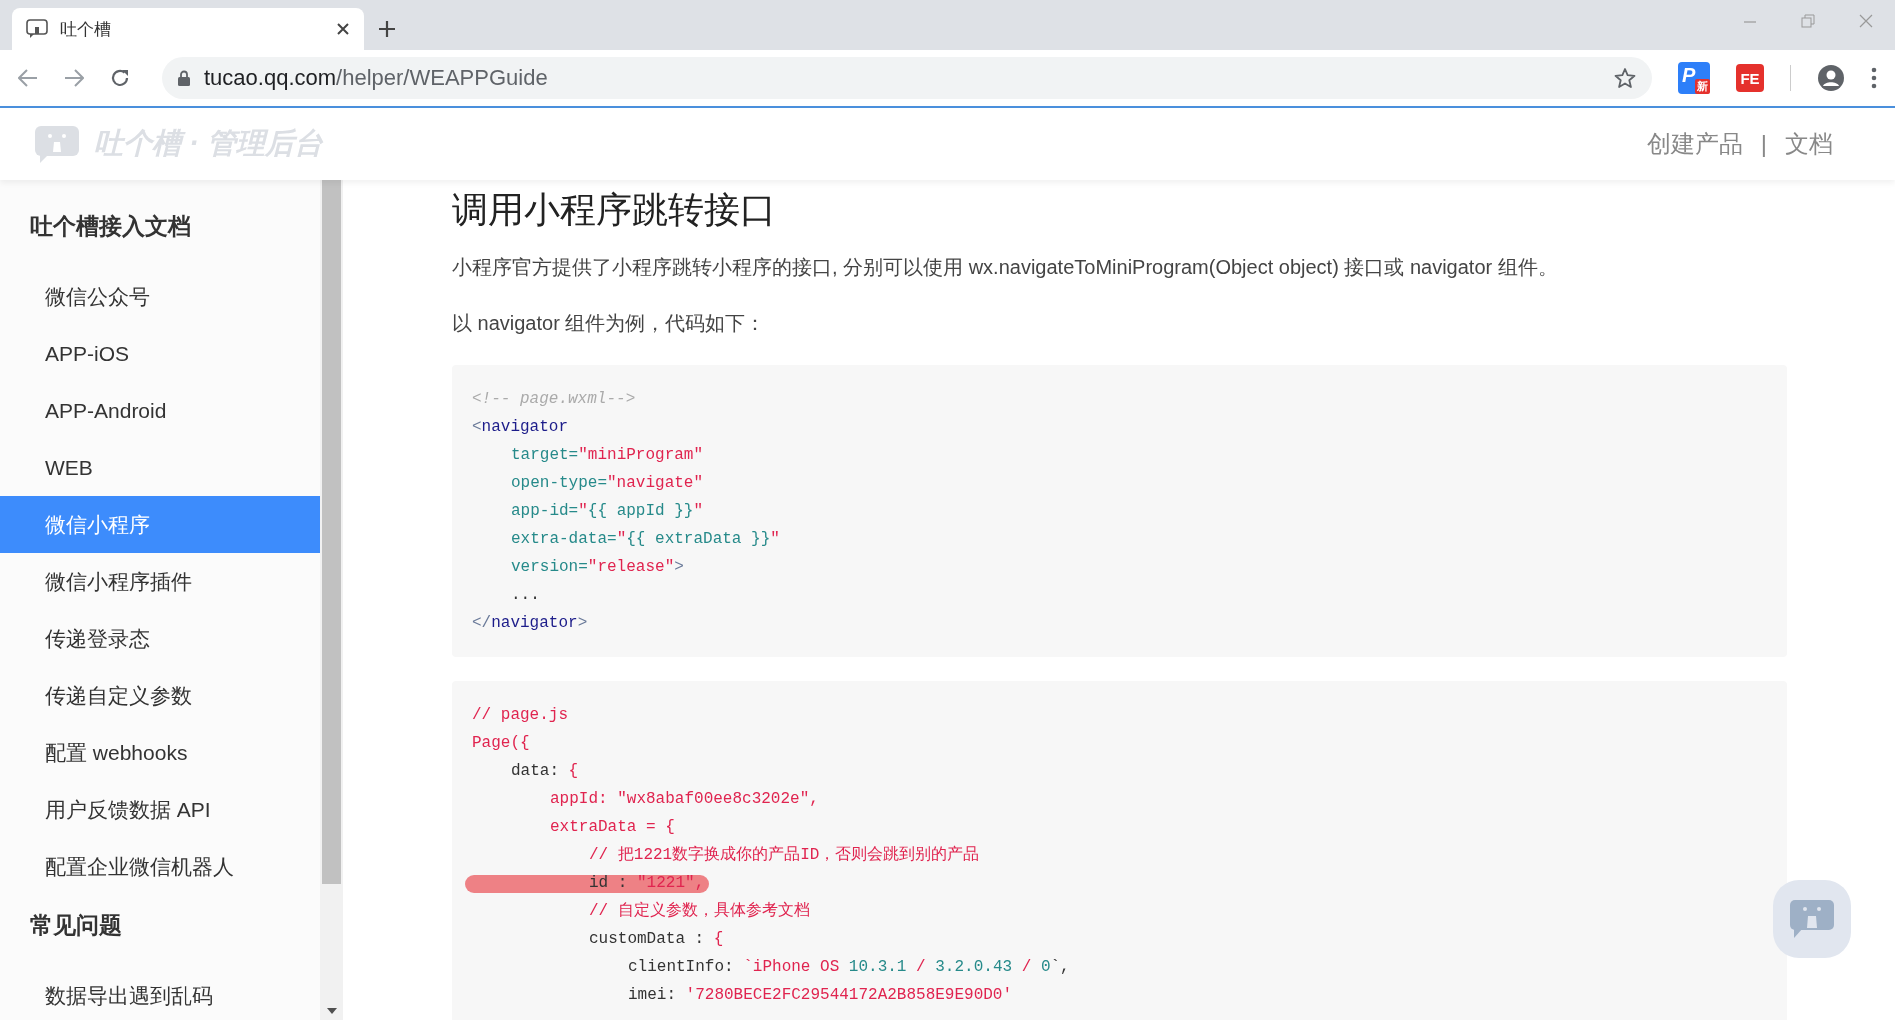 This screenshot has height=1020, width=1895. I want to click on code-line: <navigator, so click(521, 427).